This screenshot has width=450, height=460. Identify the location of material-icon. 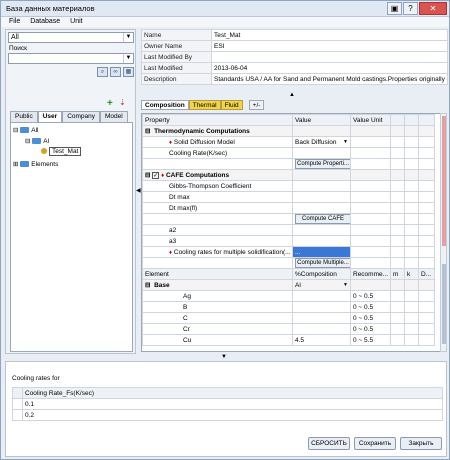
(44, 151).